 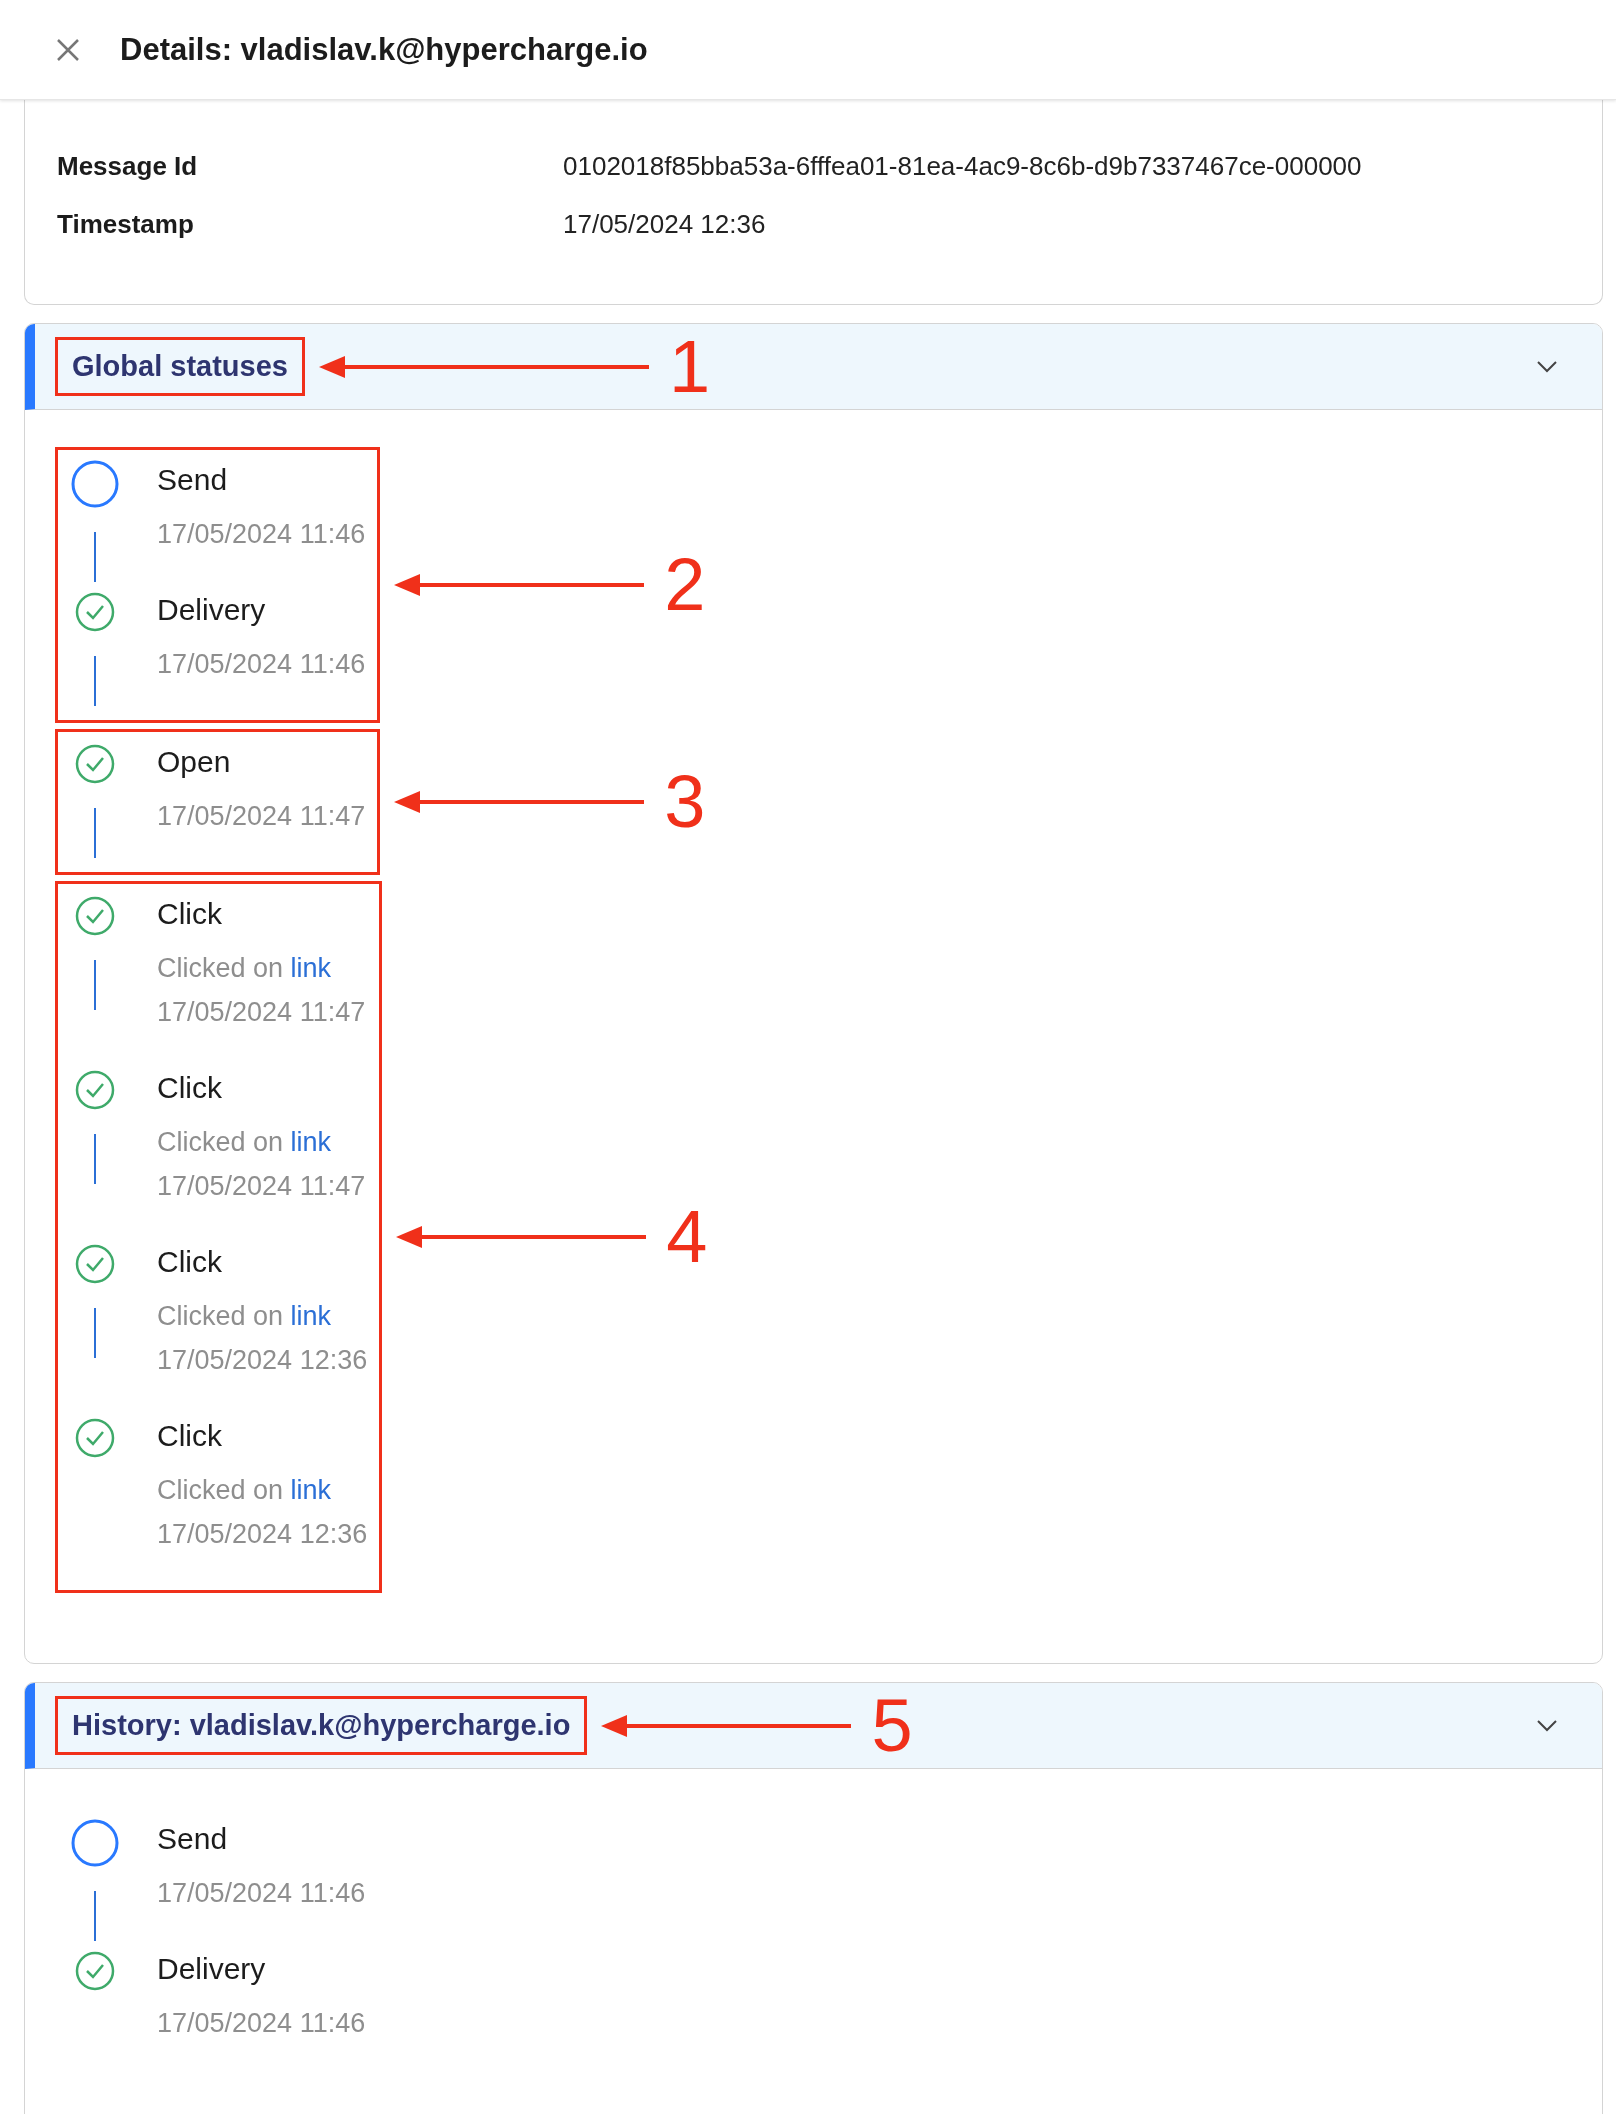 What do you see at coordinates (685, 585) in the screenshot?
I see `annotation-number: 2` at bounding box center [685, 585].